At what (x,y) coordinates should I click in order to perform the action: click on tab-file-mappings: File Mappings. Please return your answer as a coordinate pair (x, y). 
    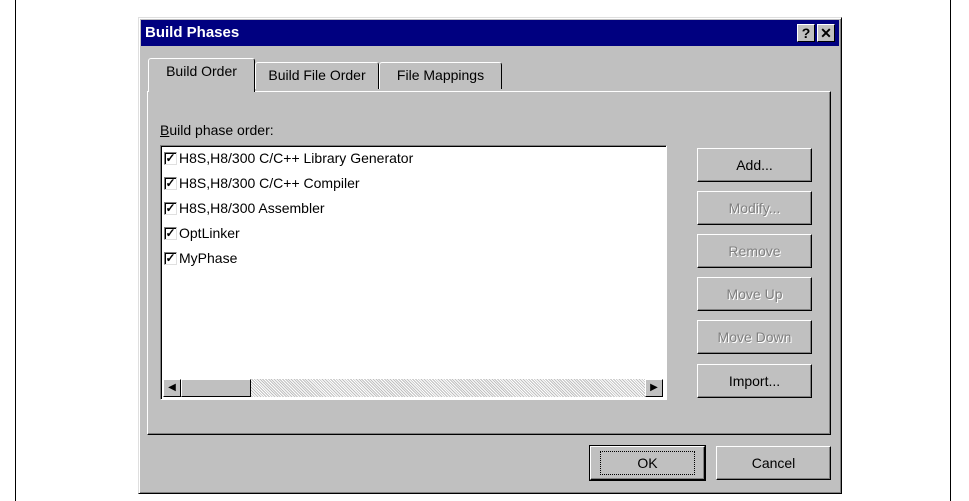
    Looking at the image, I should click on (440, 75).